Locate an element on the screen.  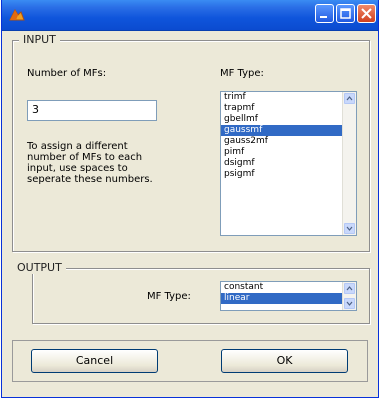
output-mf-type-label: MF Type: is located at coordinates (169, 296).